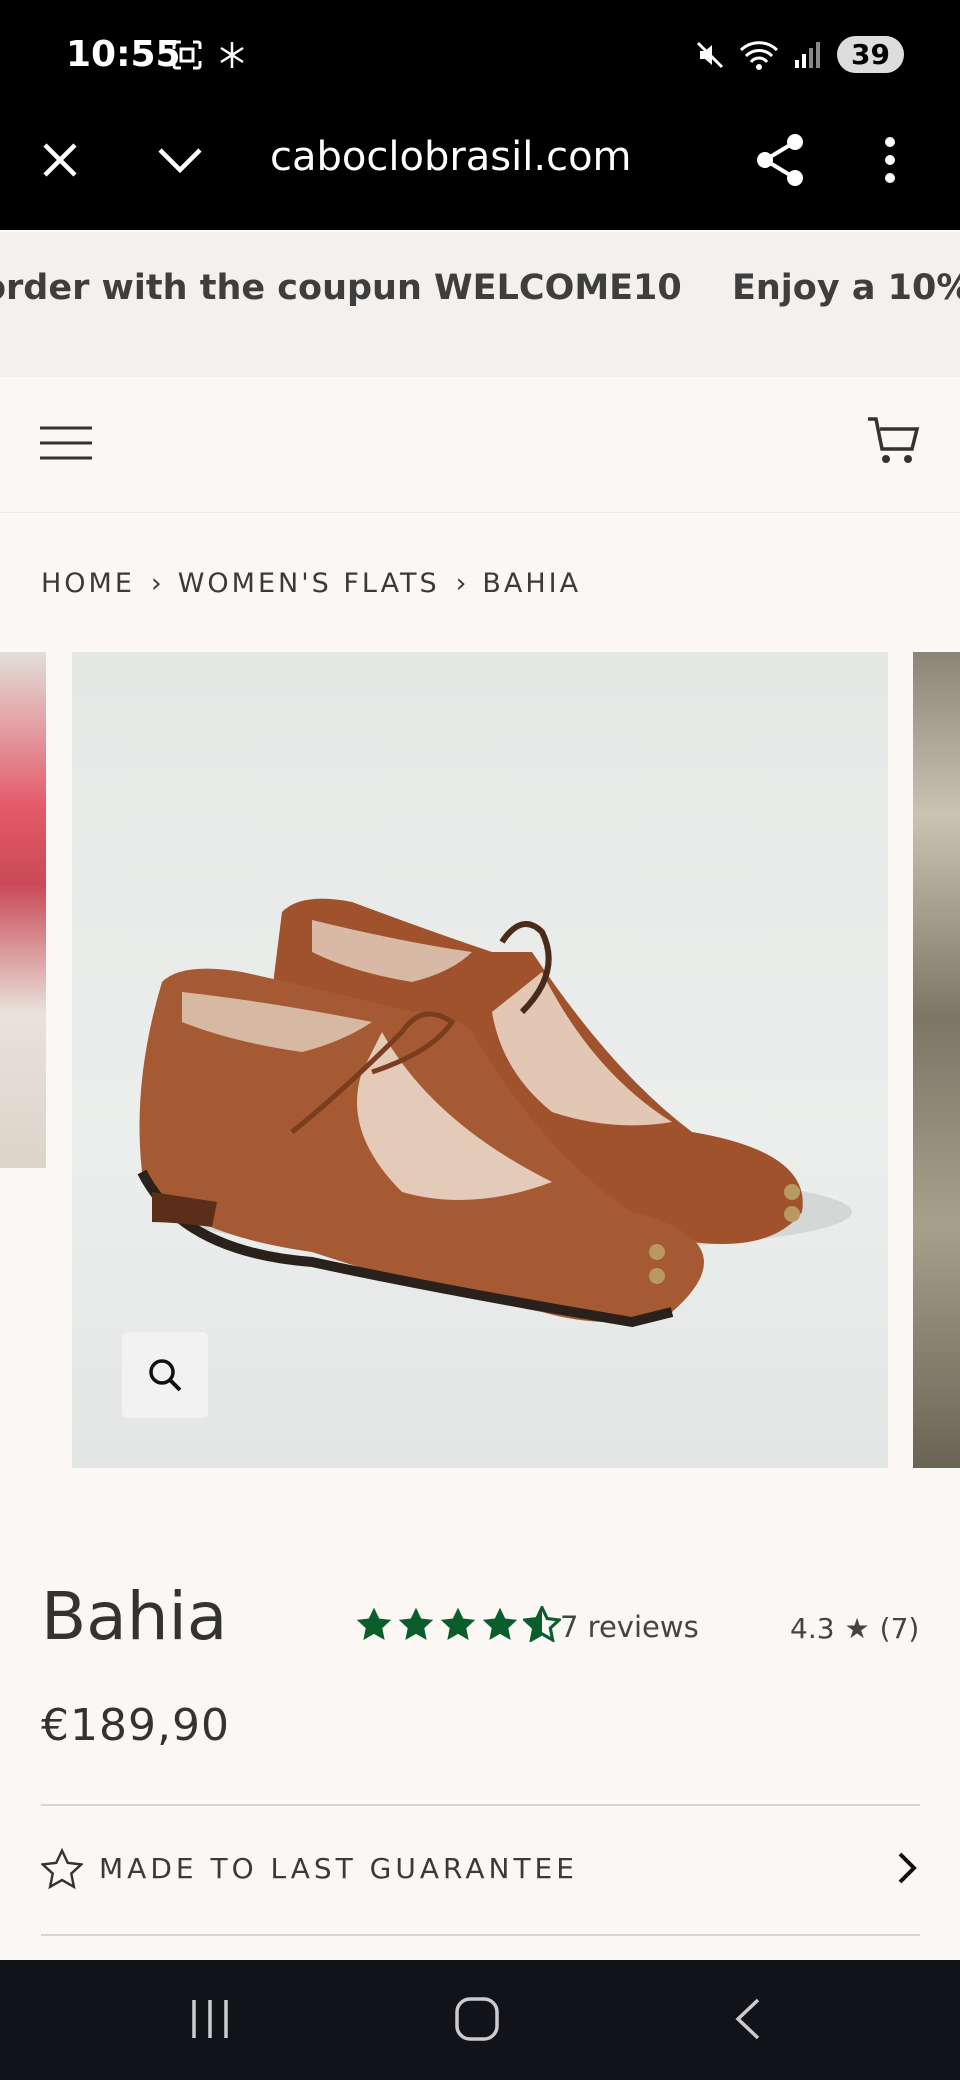 The image size is (960, 2080). I want to click on rating-count: (7), so click(899, 1628).